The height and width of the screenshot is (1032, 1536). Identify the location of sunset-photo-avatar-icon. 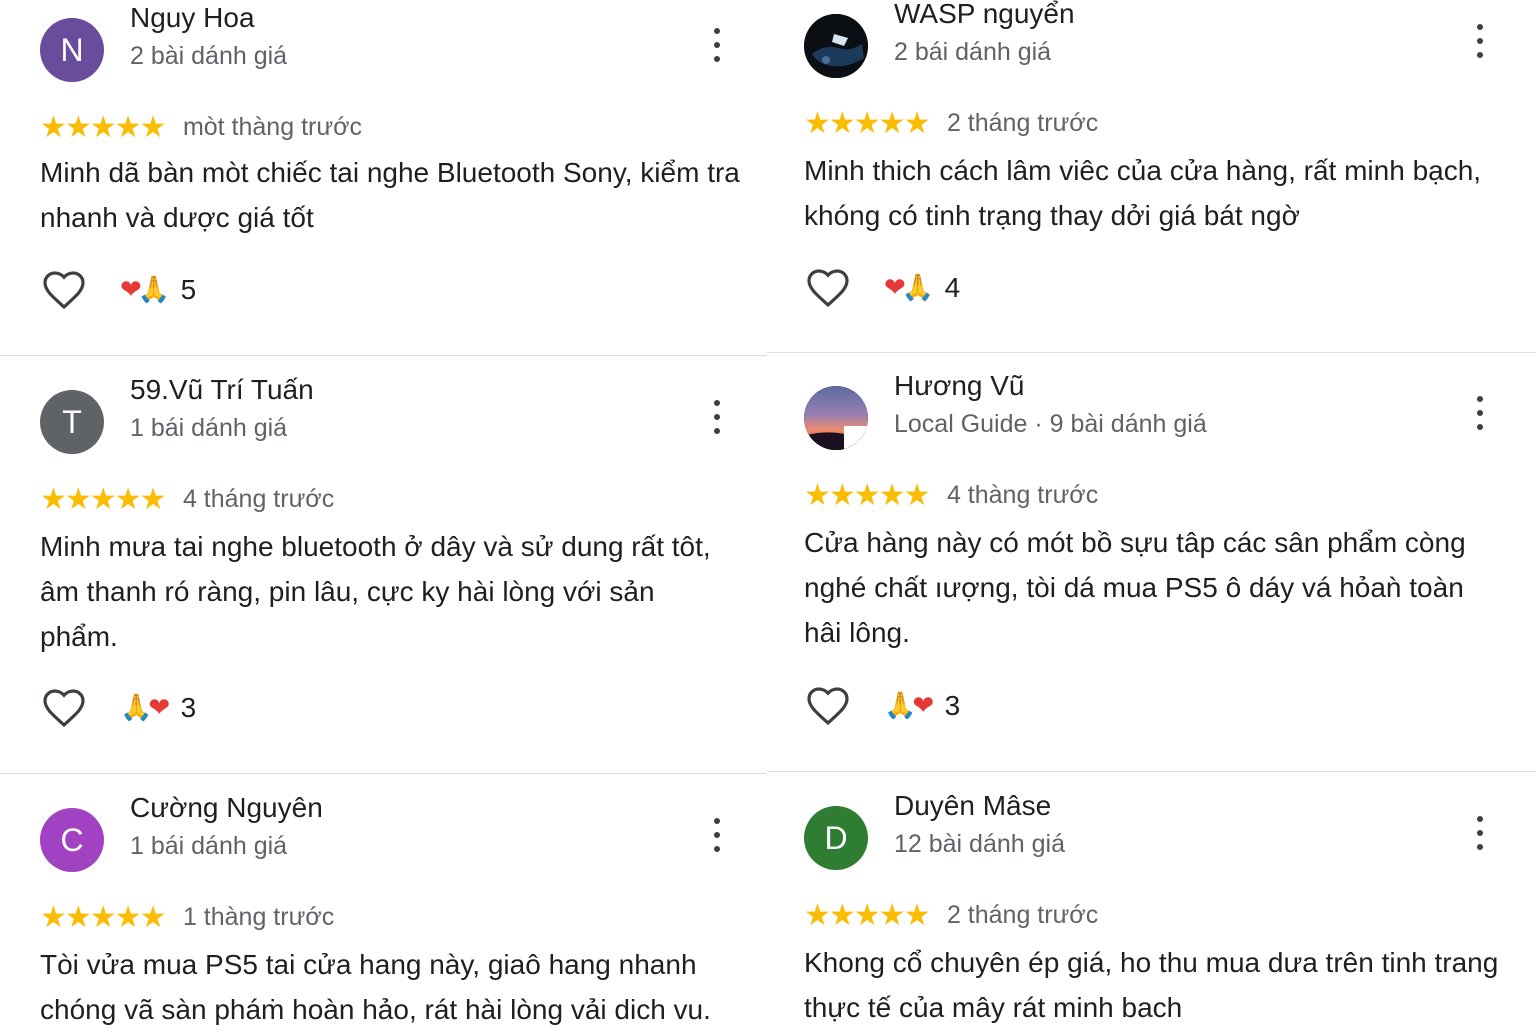
(836, 418).